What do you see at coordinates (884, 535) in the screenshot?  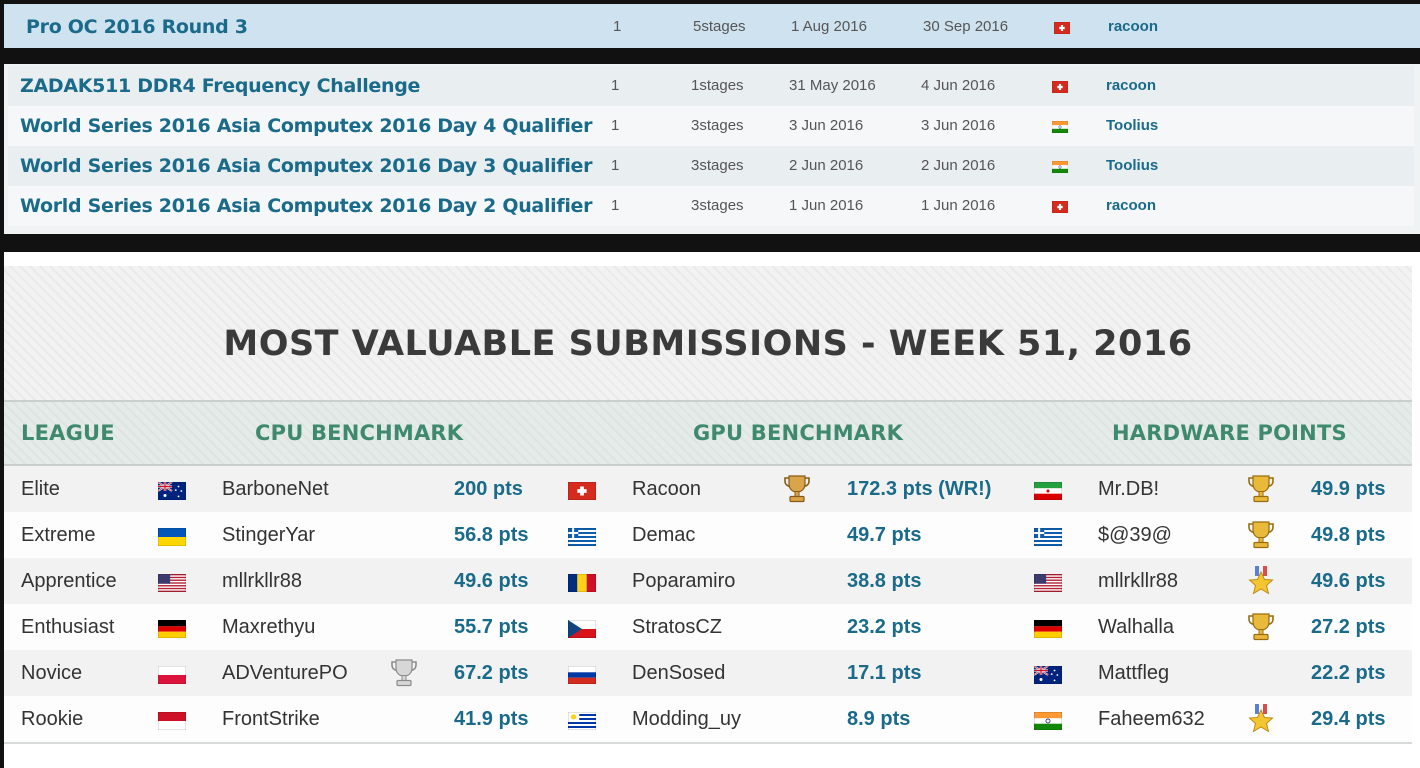 I see `gpu-points: 49.7 pts` at bounding box center [884, 535].